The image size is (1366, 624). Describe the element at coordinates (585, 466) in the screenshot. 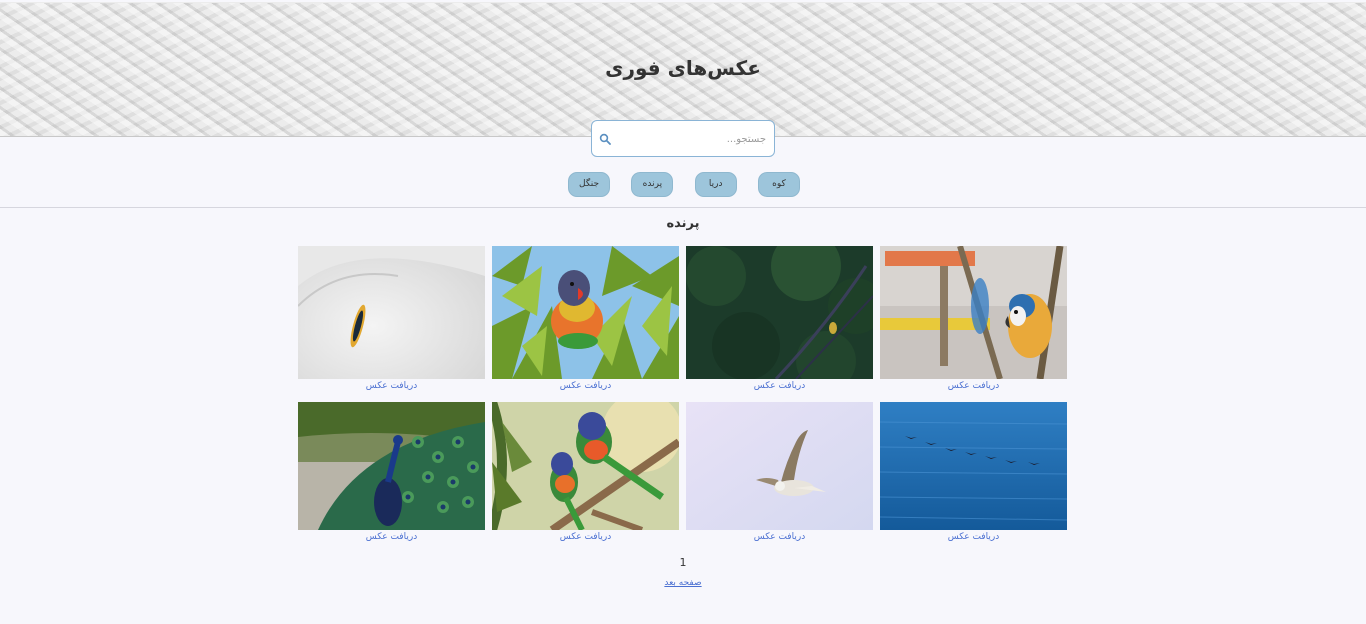

I see `photo-two-lorikeets` at that location.